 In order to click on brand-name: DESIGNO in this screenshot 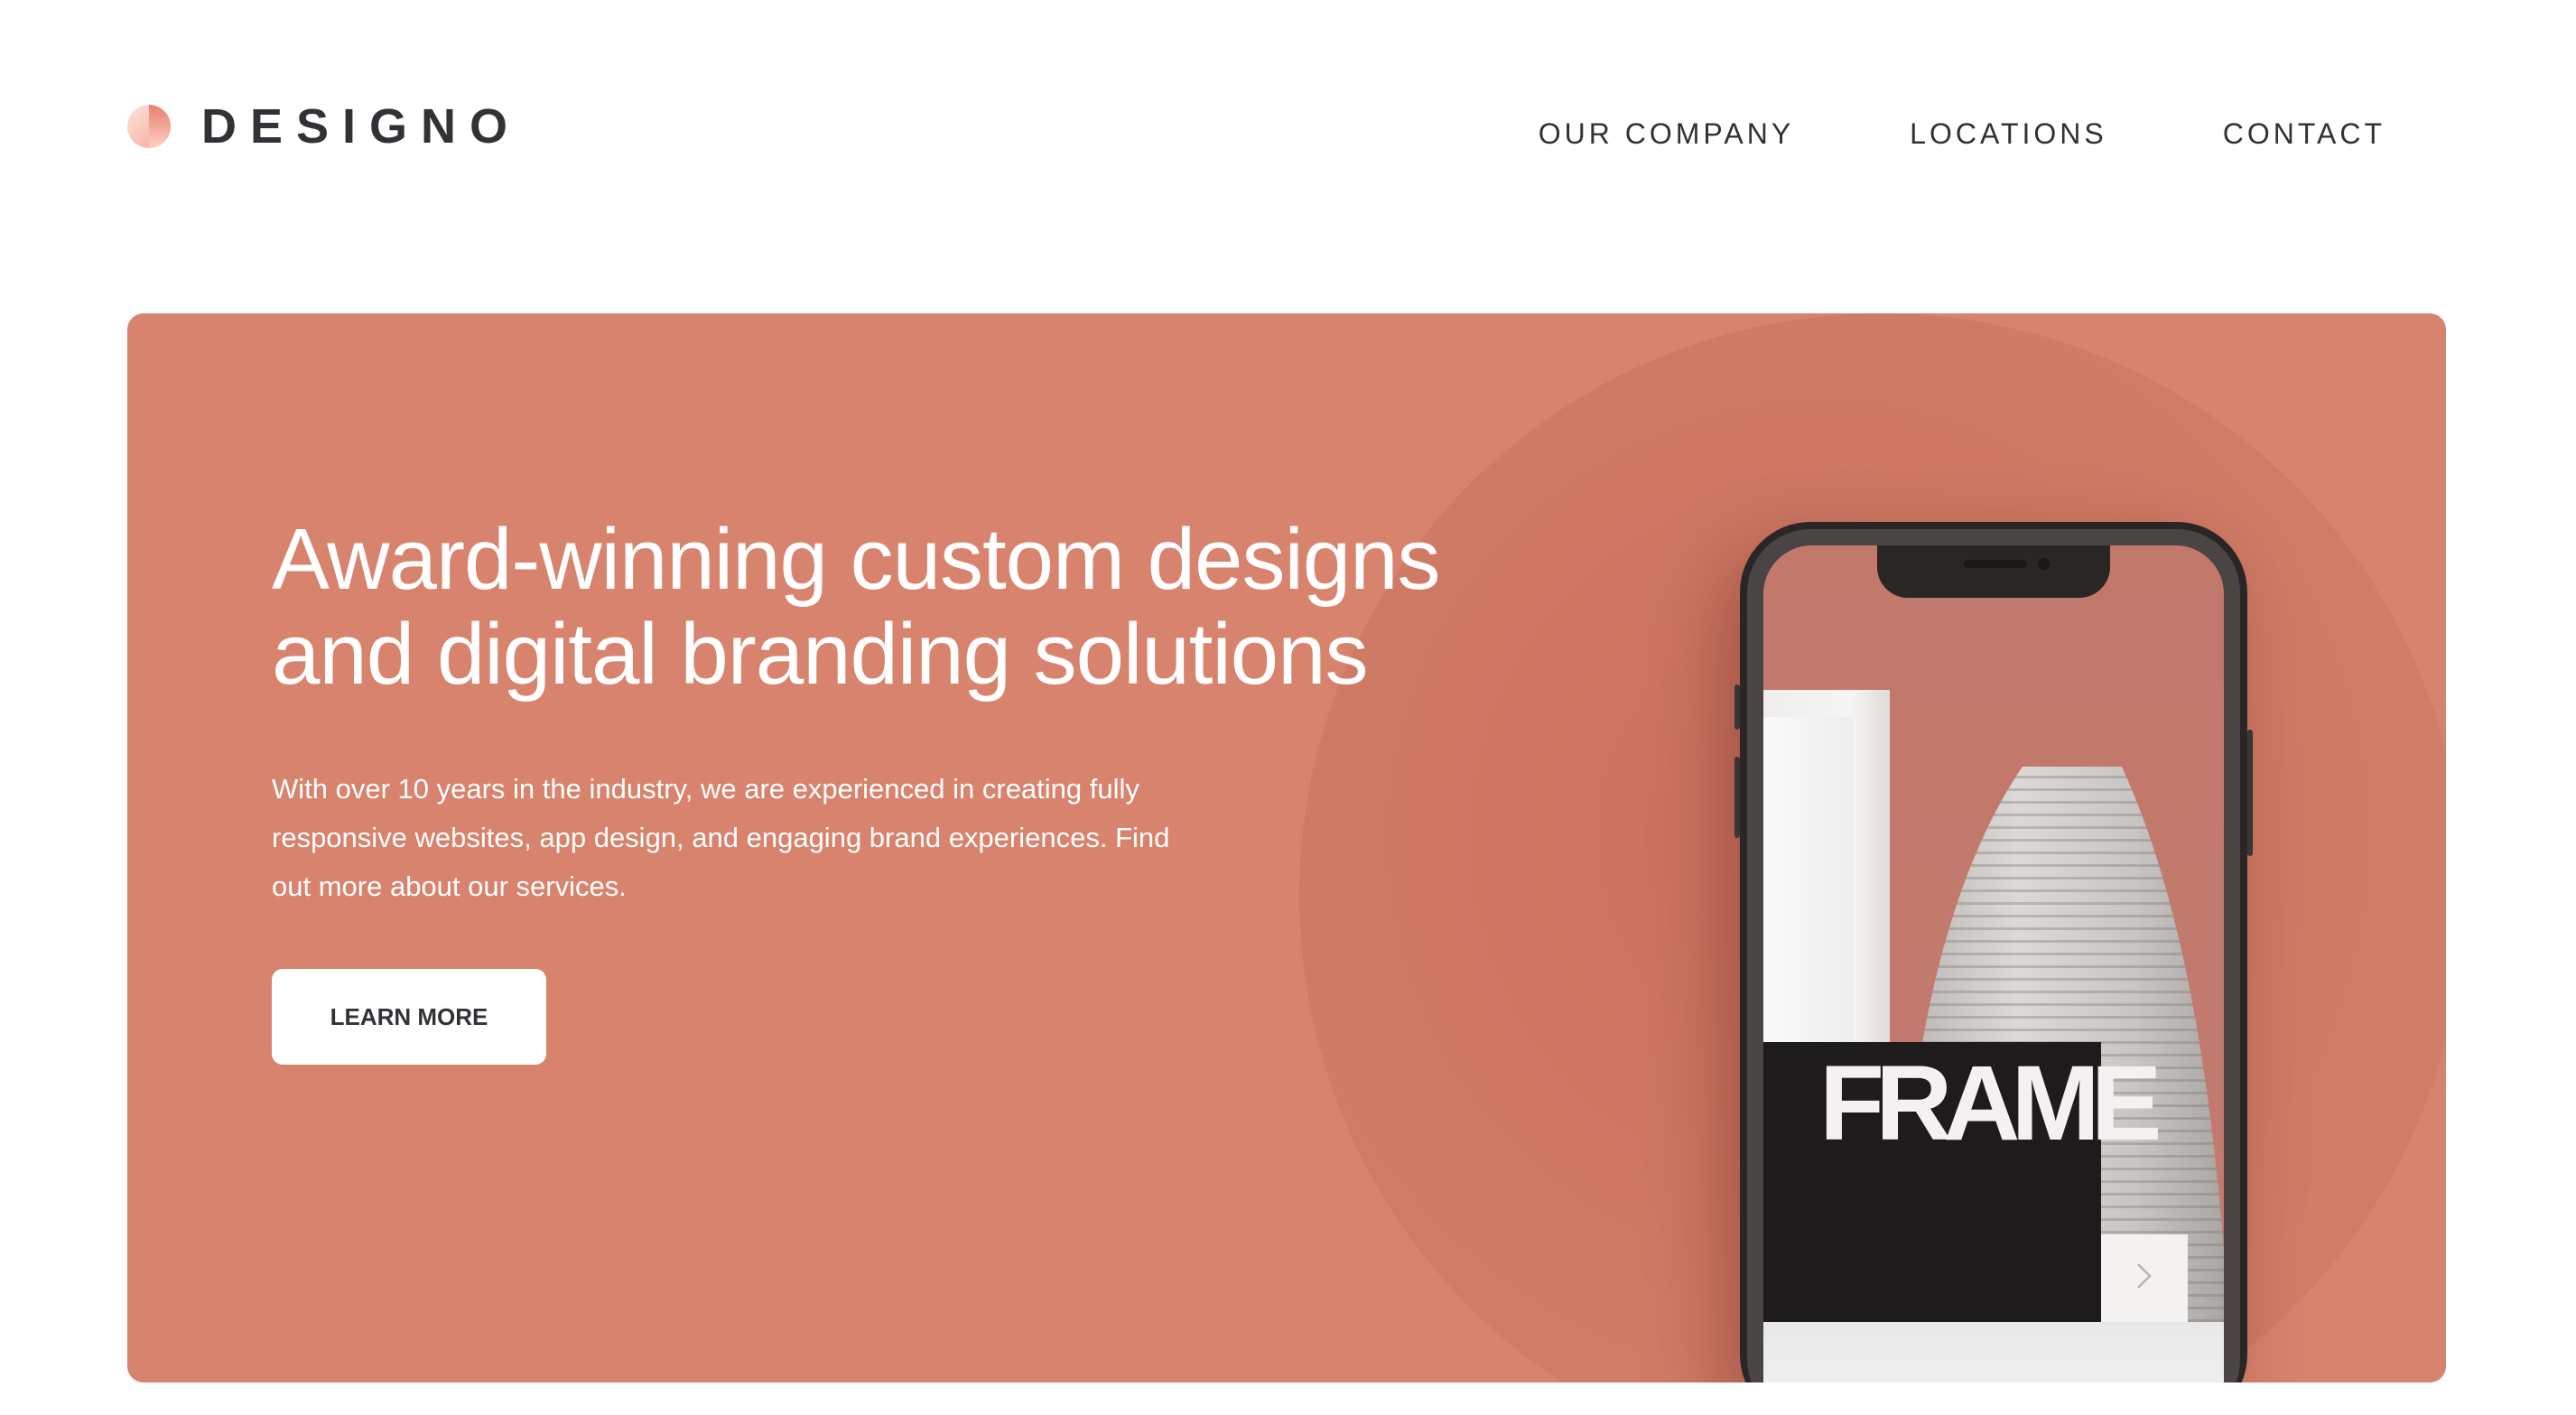, I will do `click(361, 127)`.